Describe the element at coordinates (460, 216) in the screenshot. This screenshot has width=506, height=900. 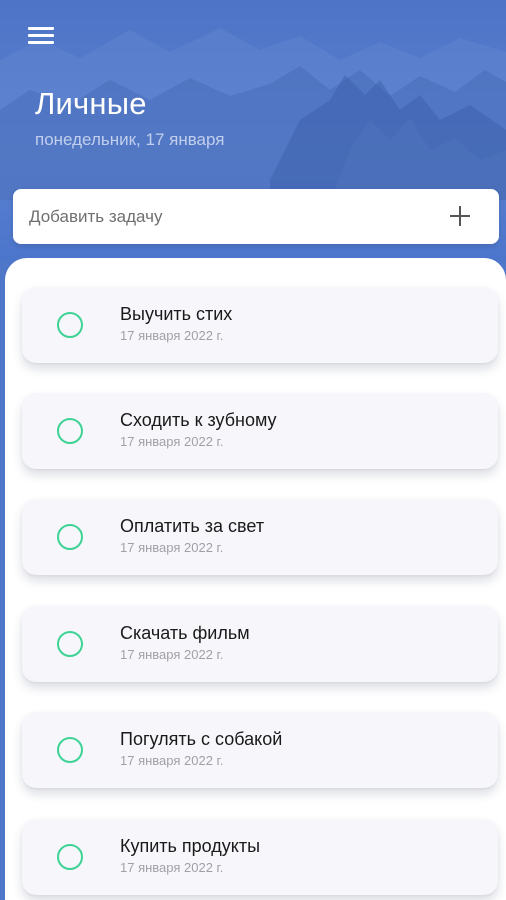
I see `plus-icon` at that location.